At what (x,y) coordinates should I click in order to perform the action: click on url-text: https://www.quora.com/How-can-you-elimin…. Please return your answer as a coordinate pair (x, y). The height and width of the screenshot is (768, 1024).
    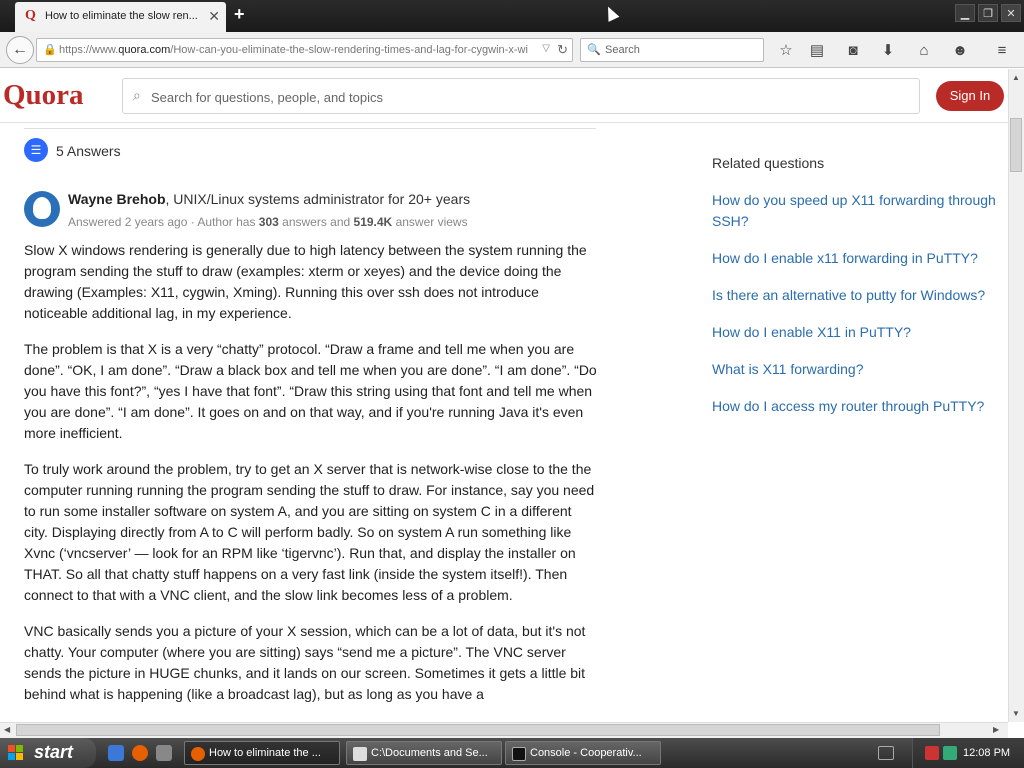
    Looking at the image, I should click on (304, 50).